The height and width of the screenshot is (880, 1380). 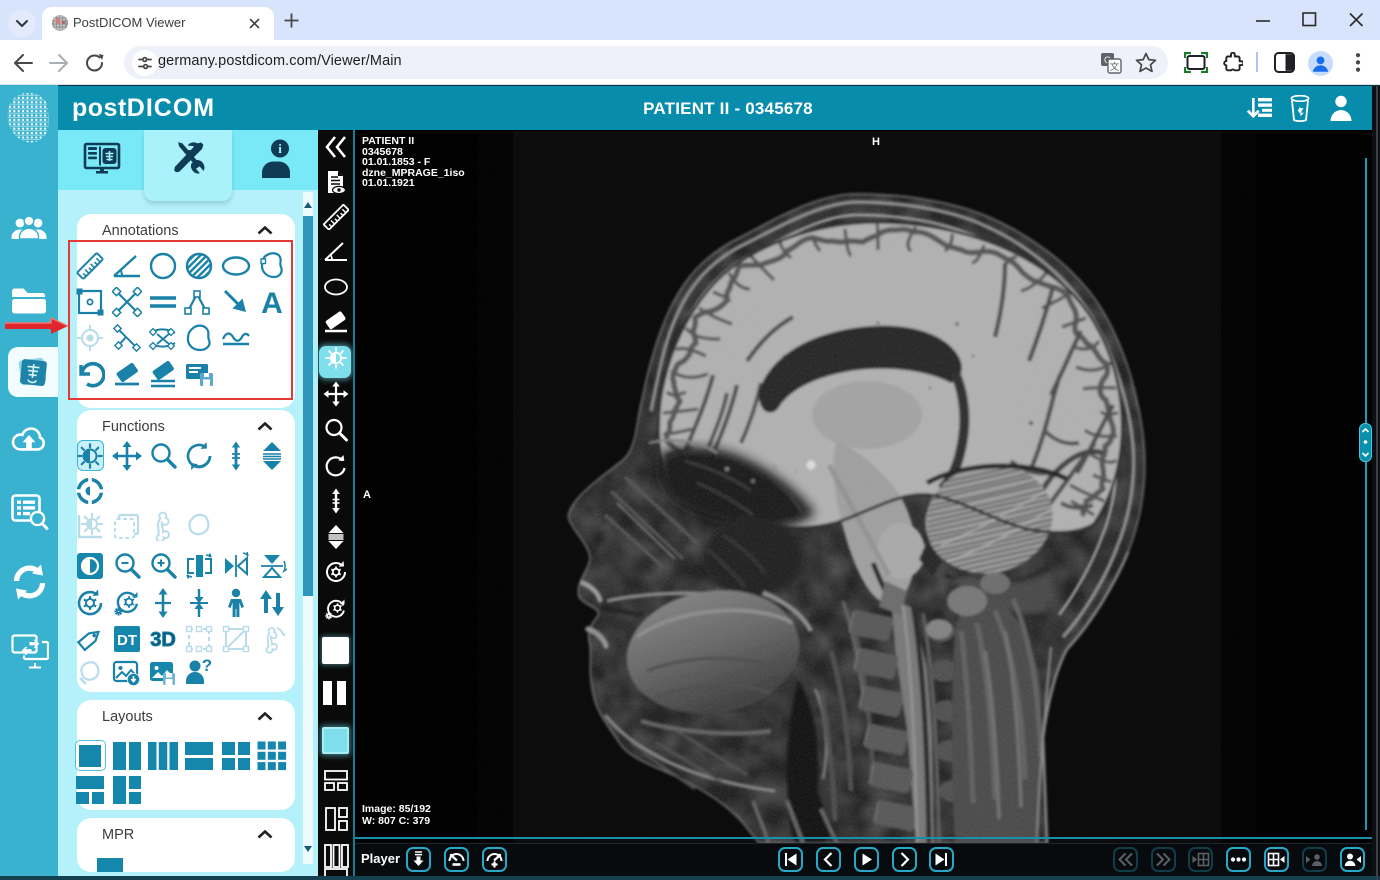 I want to click on svg-text: 3D, so click(x=163, y=640).